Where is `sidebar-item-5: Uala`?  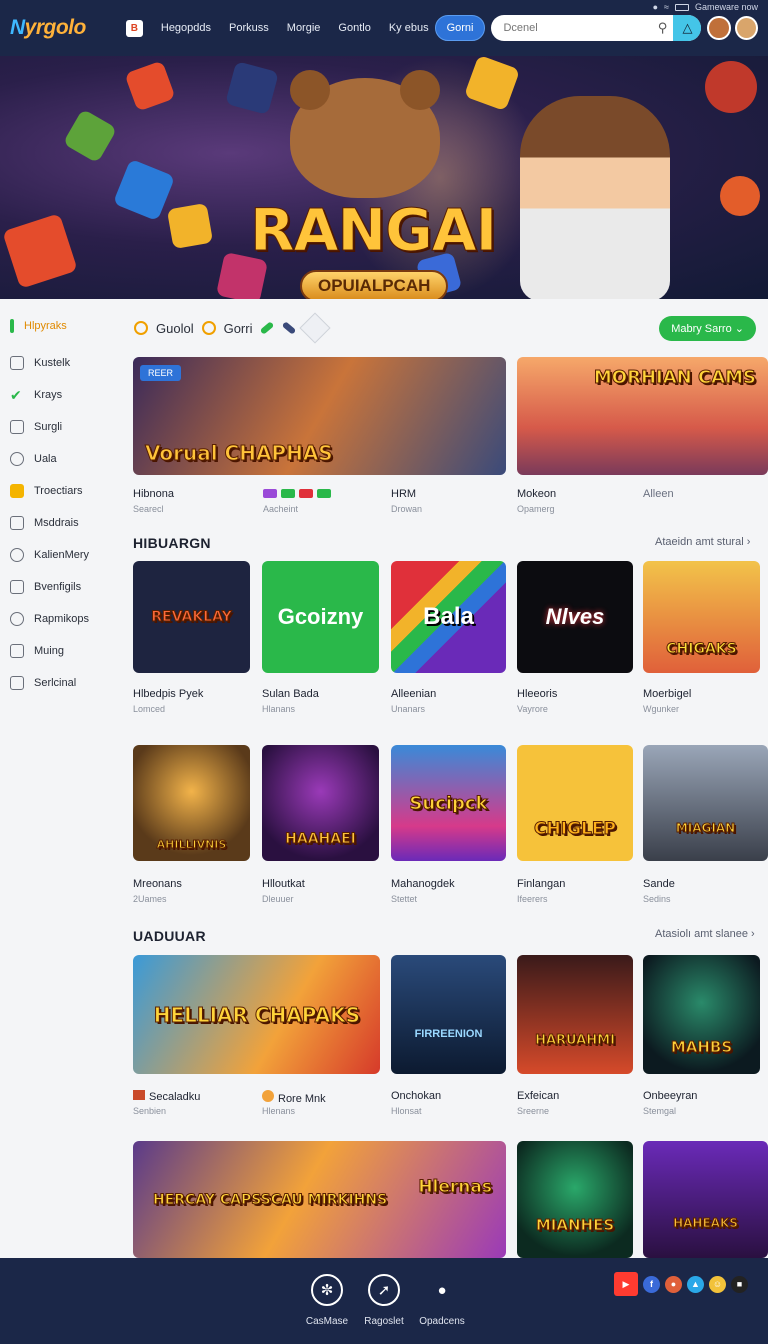
sidebar-item-5: Uala is located at coordinates (59, 459).